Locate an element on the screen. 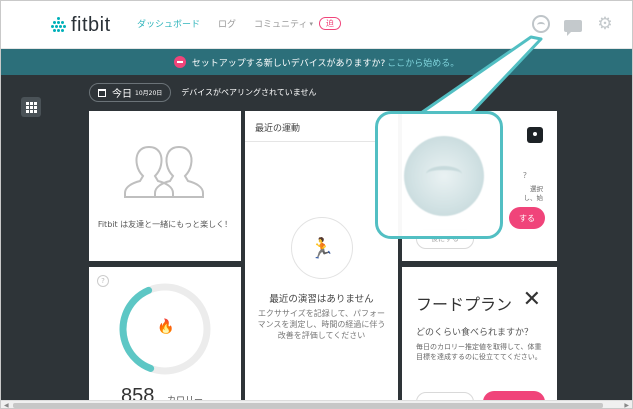  fork-knife-icon: ✕ is located at coordinates (531, 299).